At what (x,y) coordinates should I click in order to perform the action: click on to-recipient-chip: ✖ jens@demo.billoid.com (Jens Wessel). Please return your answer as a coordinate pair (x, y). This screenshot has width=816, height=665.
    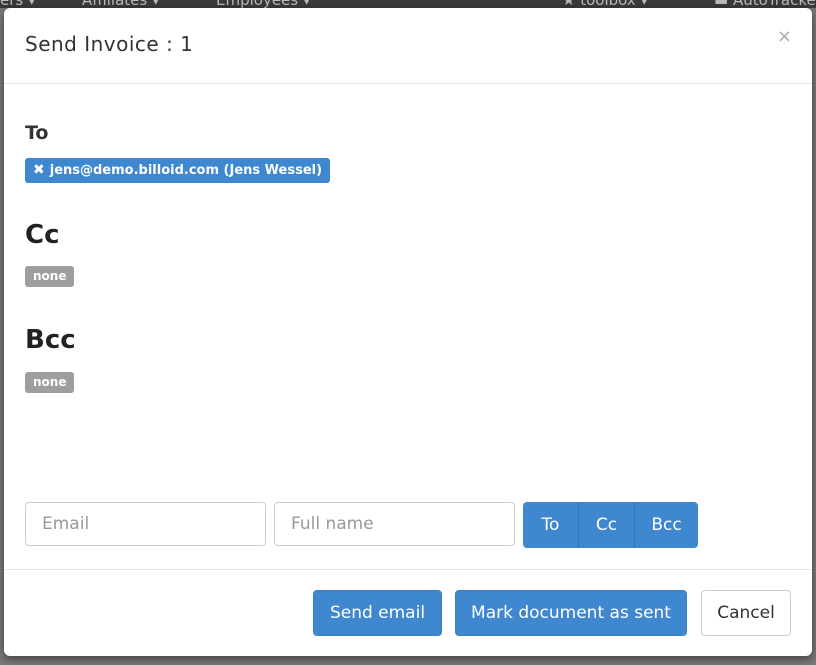
    Looking at the image, I should click on (178, 170).